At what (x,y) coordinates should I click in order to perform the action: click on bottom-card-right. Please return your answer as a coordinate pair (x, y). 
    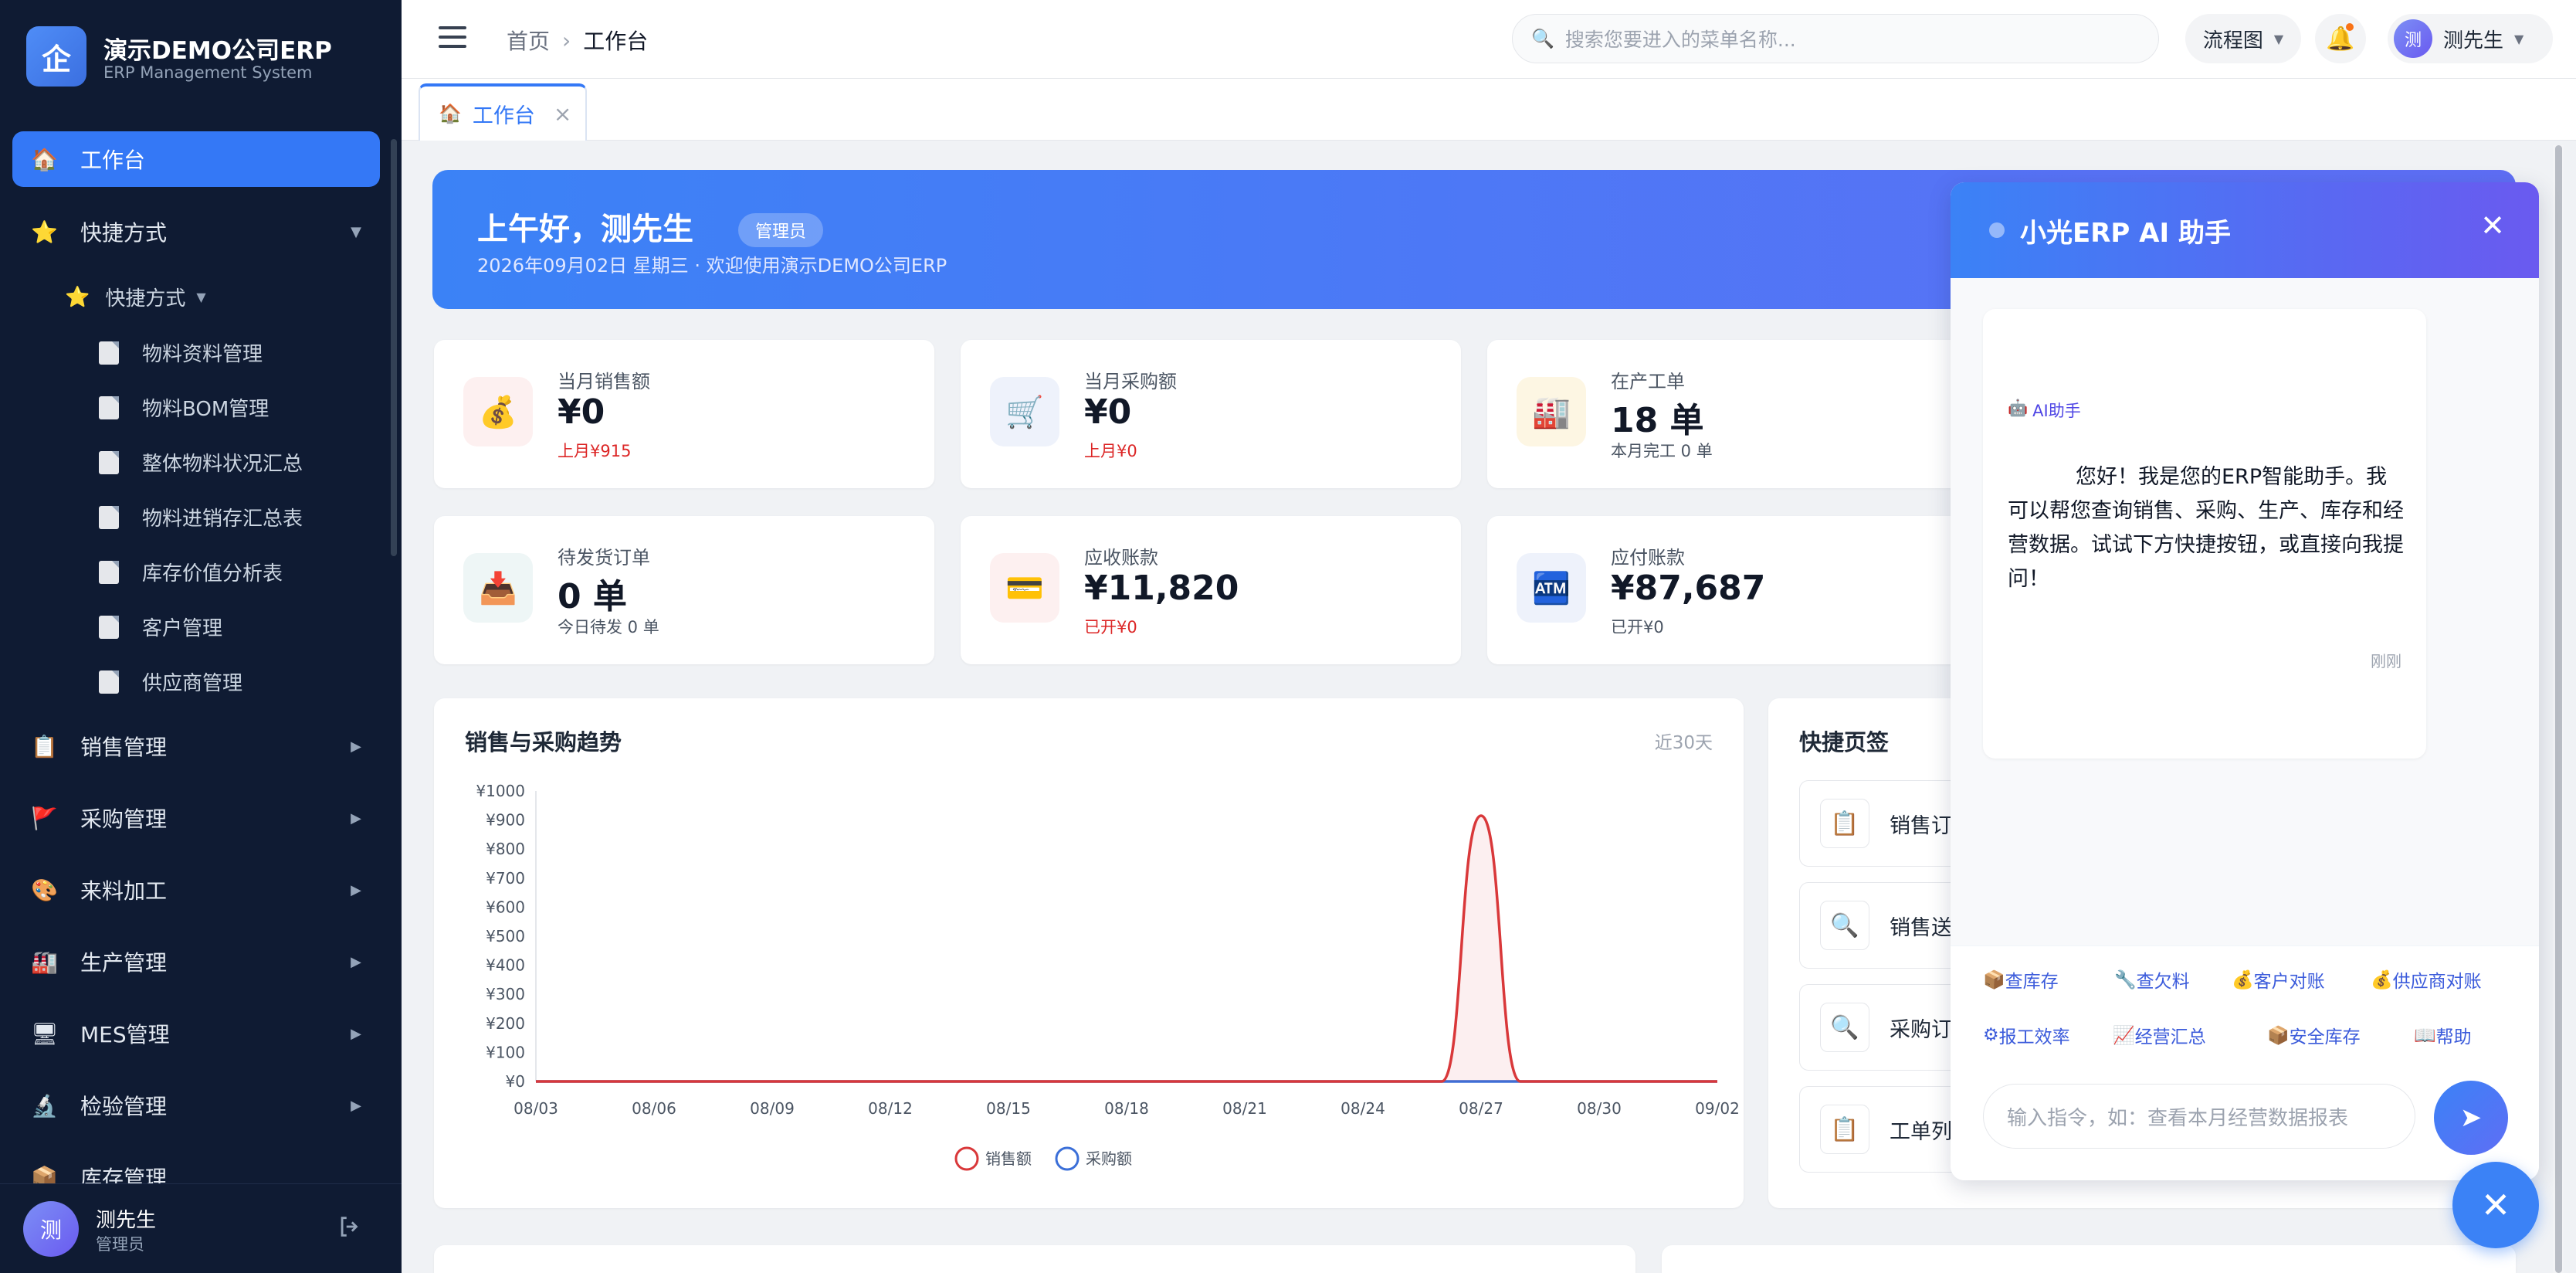
    Looking at the image, I should click on (2089, 1259).